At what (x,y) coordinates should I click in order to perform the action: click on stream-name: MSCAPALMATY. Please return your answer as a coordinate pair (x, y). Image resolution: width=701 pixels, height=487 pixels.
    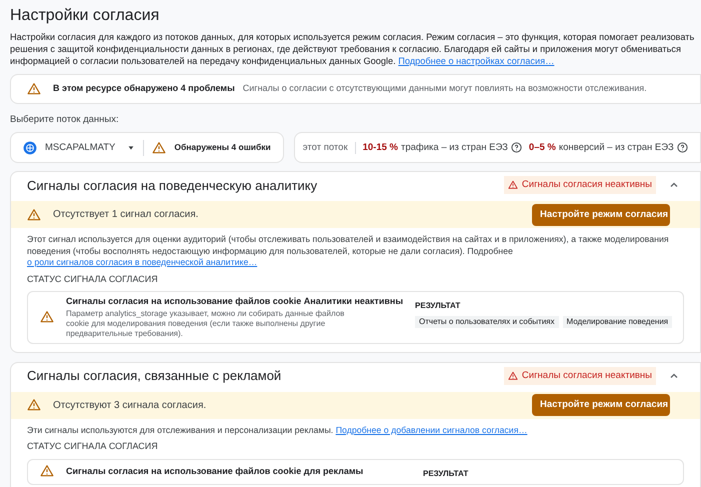
    Looking at the image, I should click on (80, 147).